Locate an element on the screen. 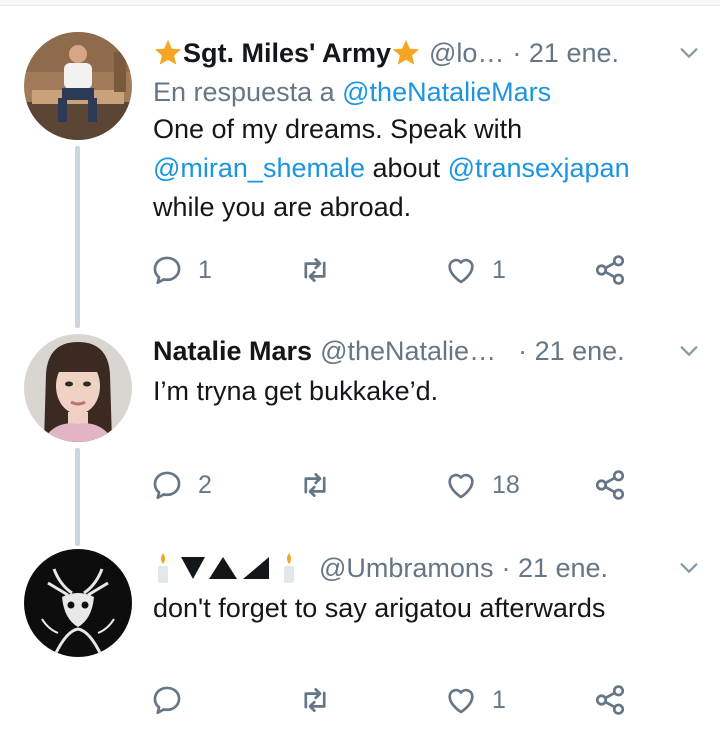  like-count: 18 is located at coordinates (506, 484).